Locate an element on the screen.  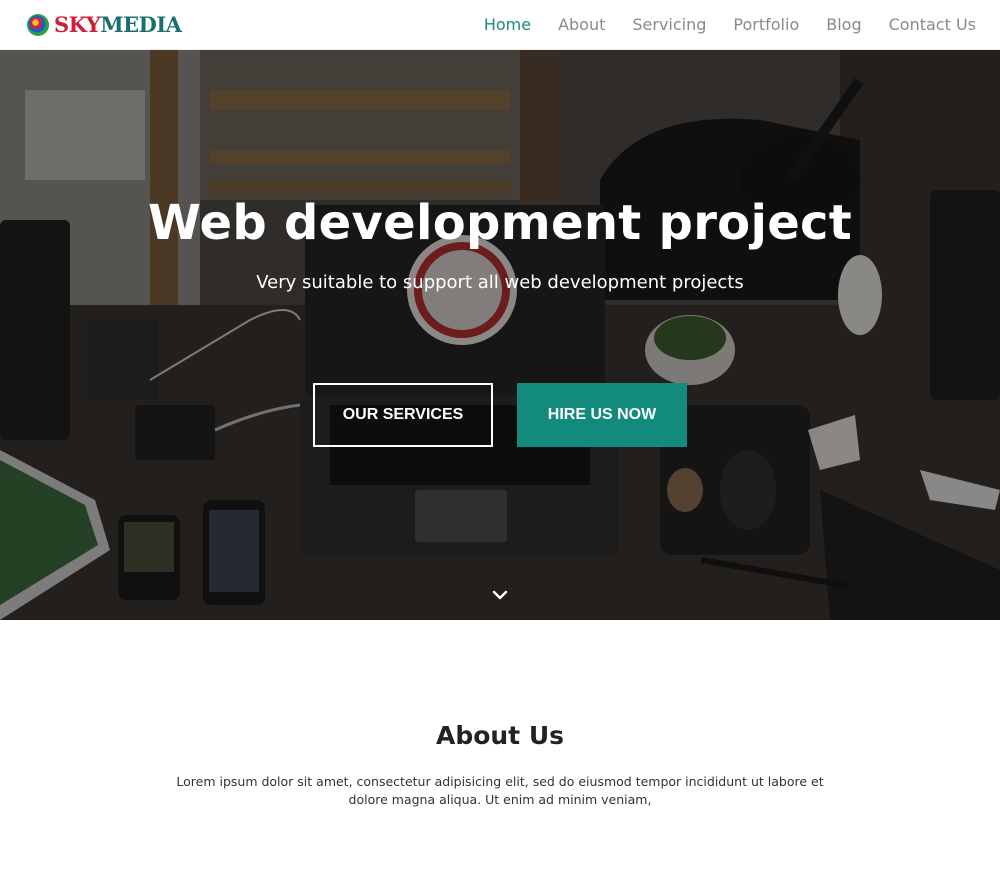
brand-prefix: SKY is located at coordinates (77, 24).